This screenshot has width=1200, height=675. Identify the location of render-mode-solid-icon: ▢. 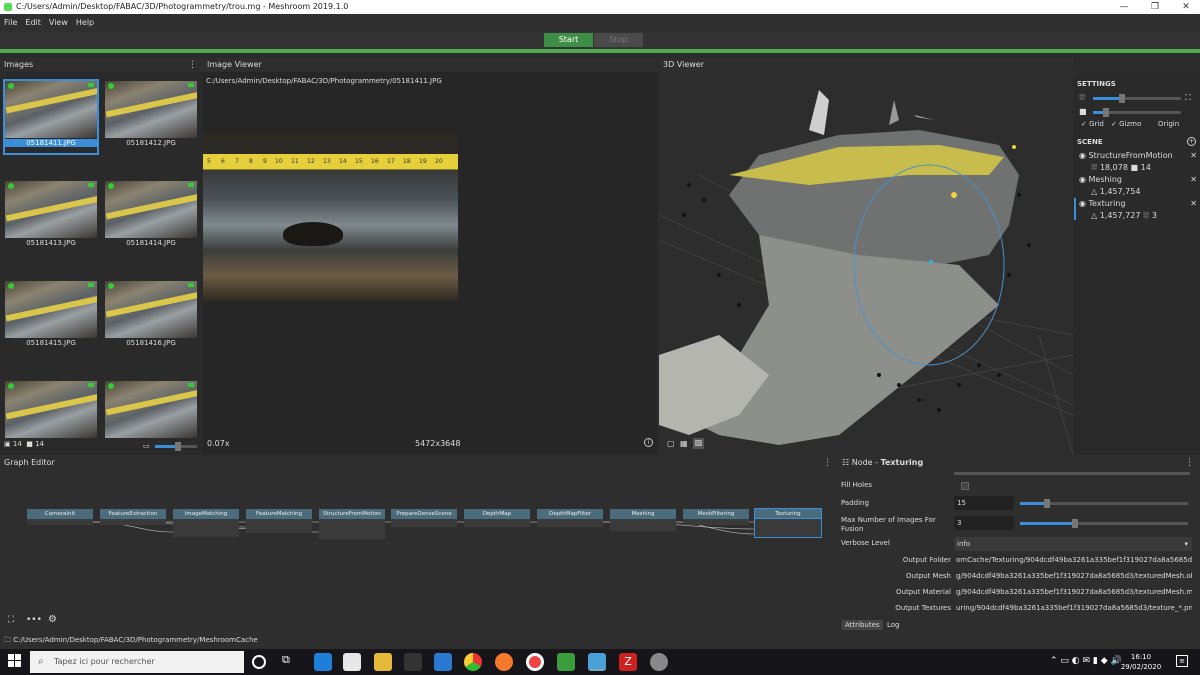
(671, 443).